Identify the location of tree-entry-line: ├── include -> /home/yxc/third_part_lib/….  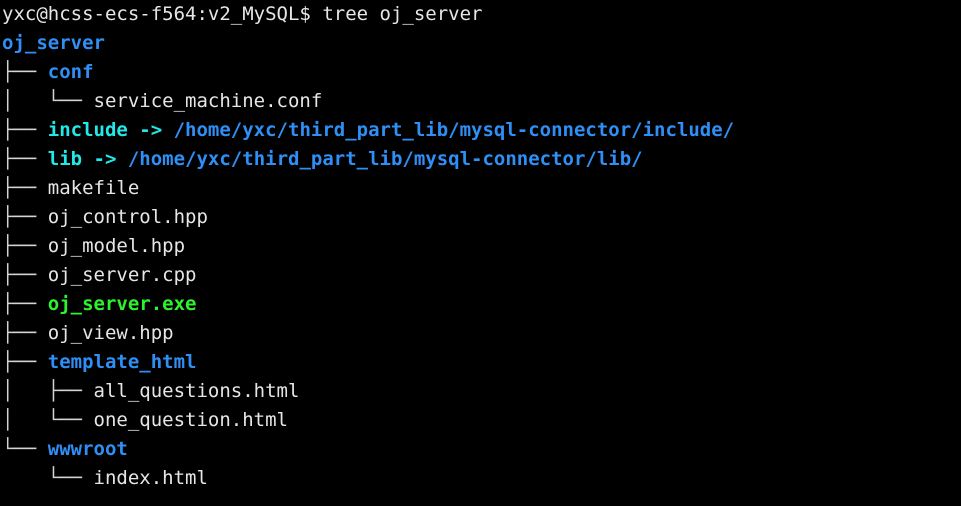
(480, 130).